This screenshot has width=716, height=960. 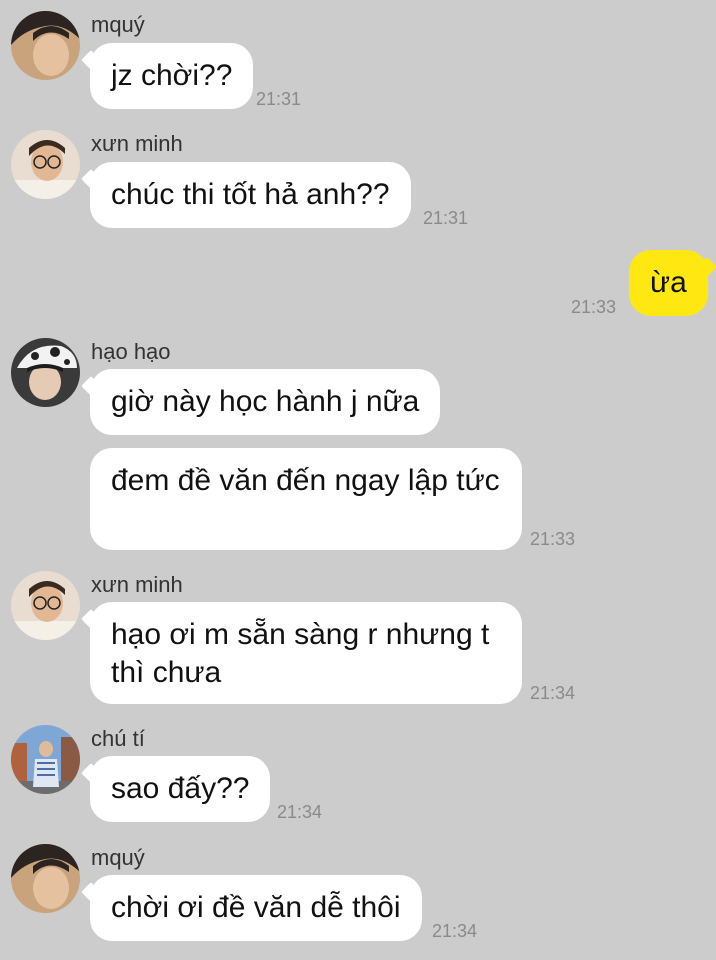 I want to click on message-bubble: sao đấy??, so click(x=180, y=789).